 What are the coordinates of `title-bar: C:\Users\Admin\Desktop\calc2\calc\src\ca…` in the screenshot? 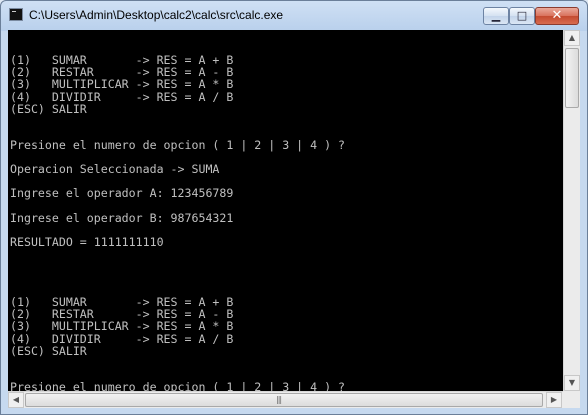 It's located at (294, 15).